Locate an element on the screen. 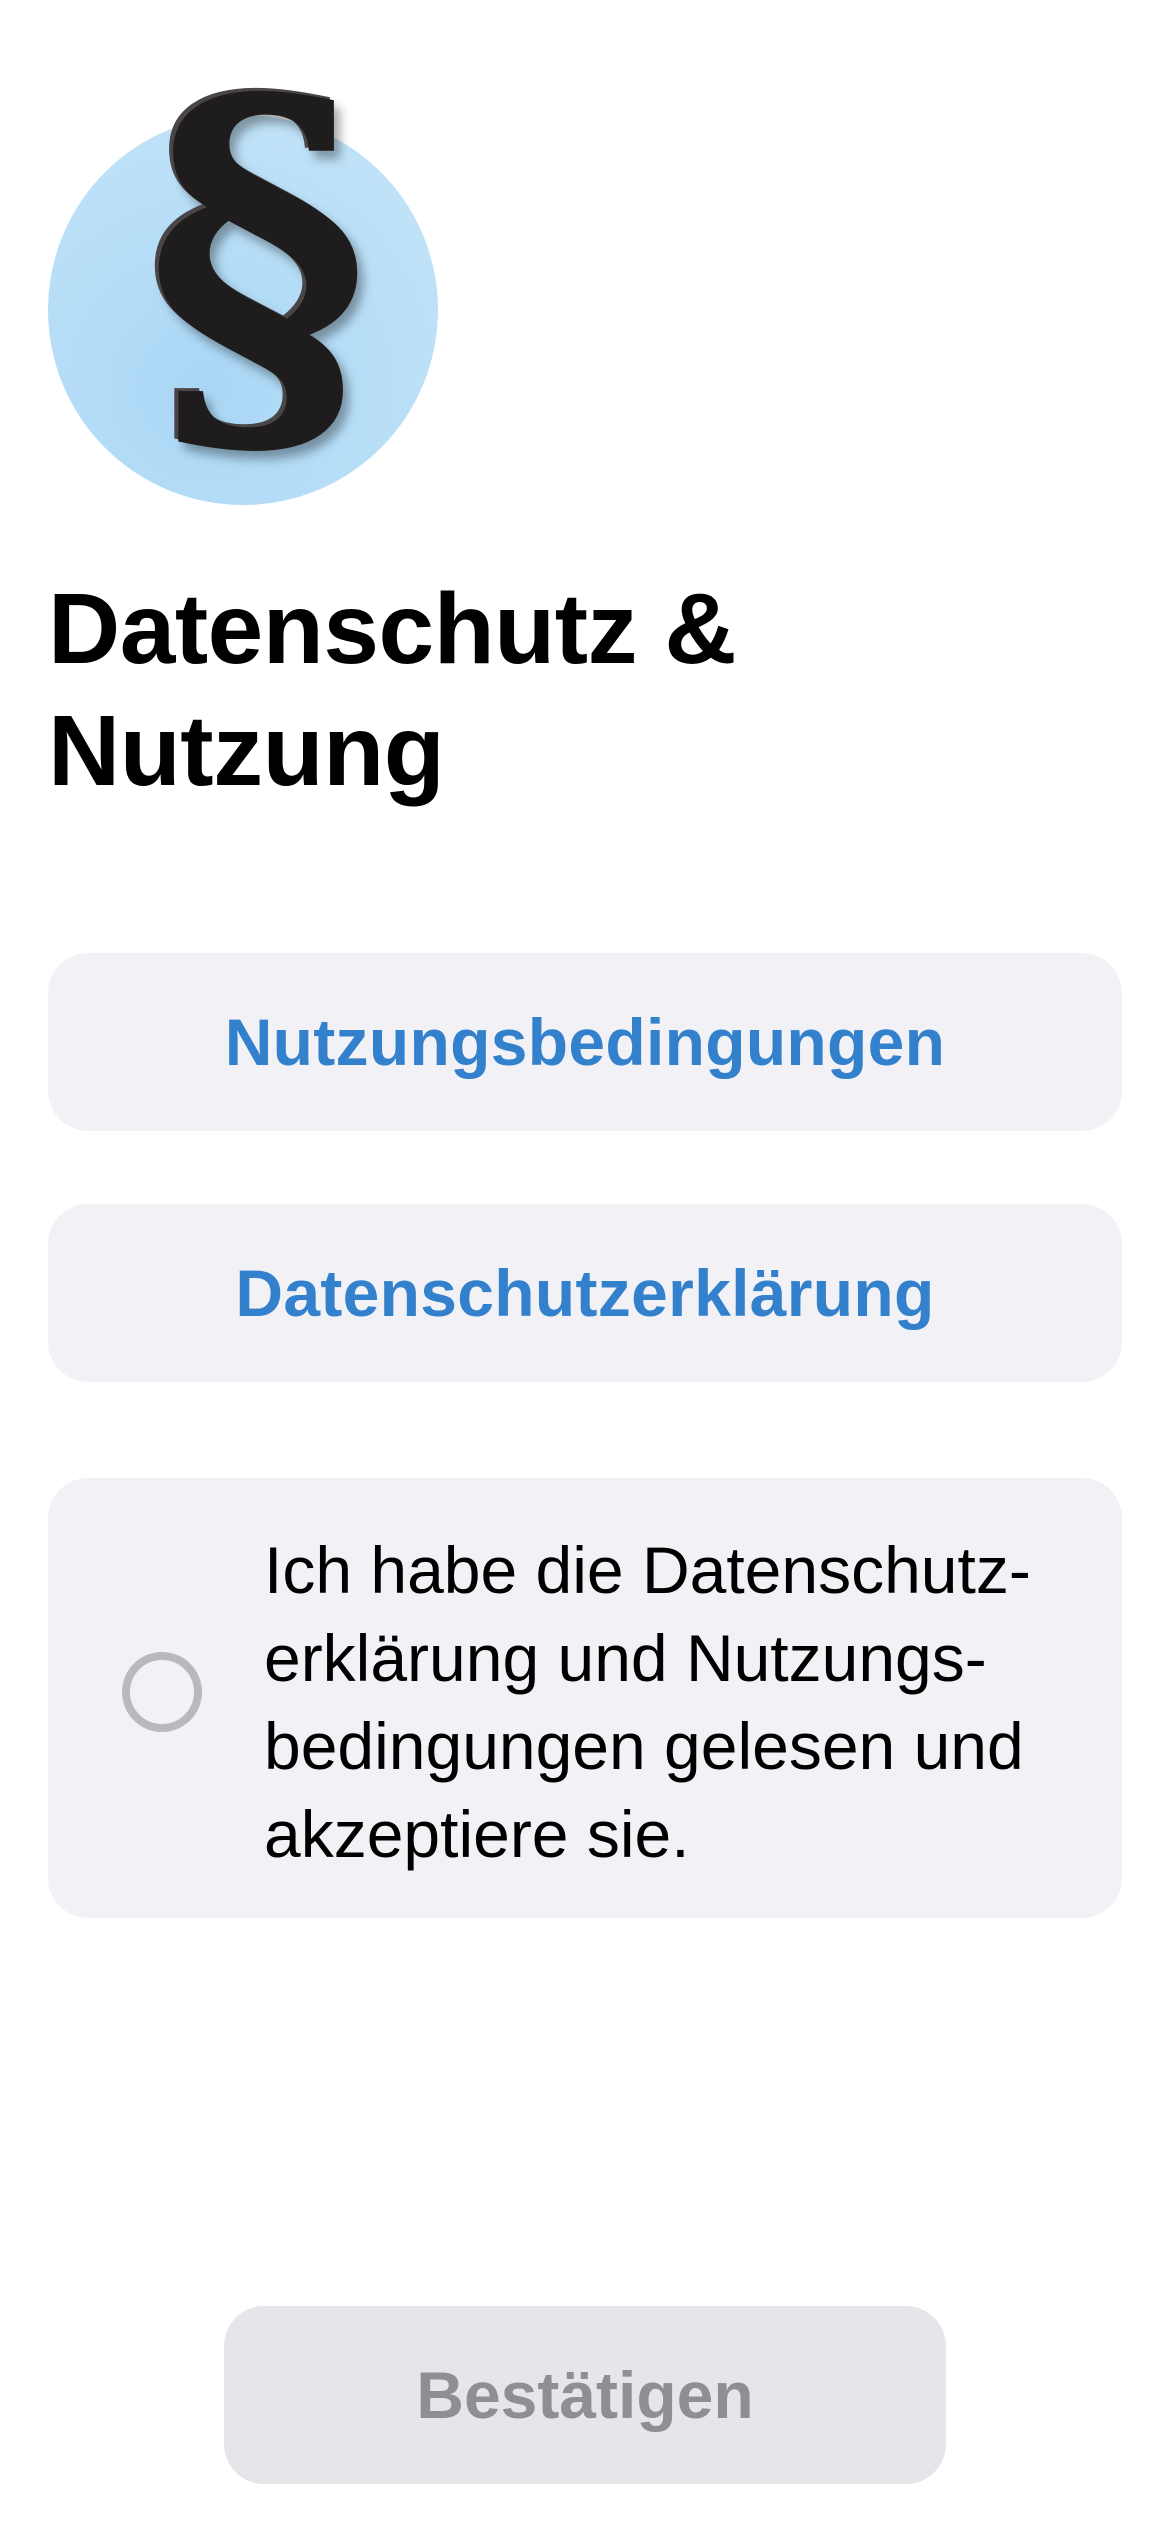 The height and width of the screenshot is (2532, 1170). hero-illustration: § is located at coordinates (248, 267).